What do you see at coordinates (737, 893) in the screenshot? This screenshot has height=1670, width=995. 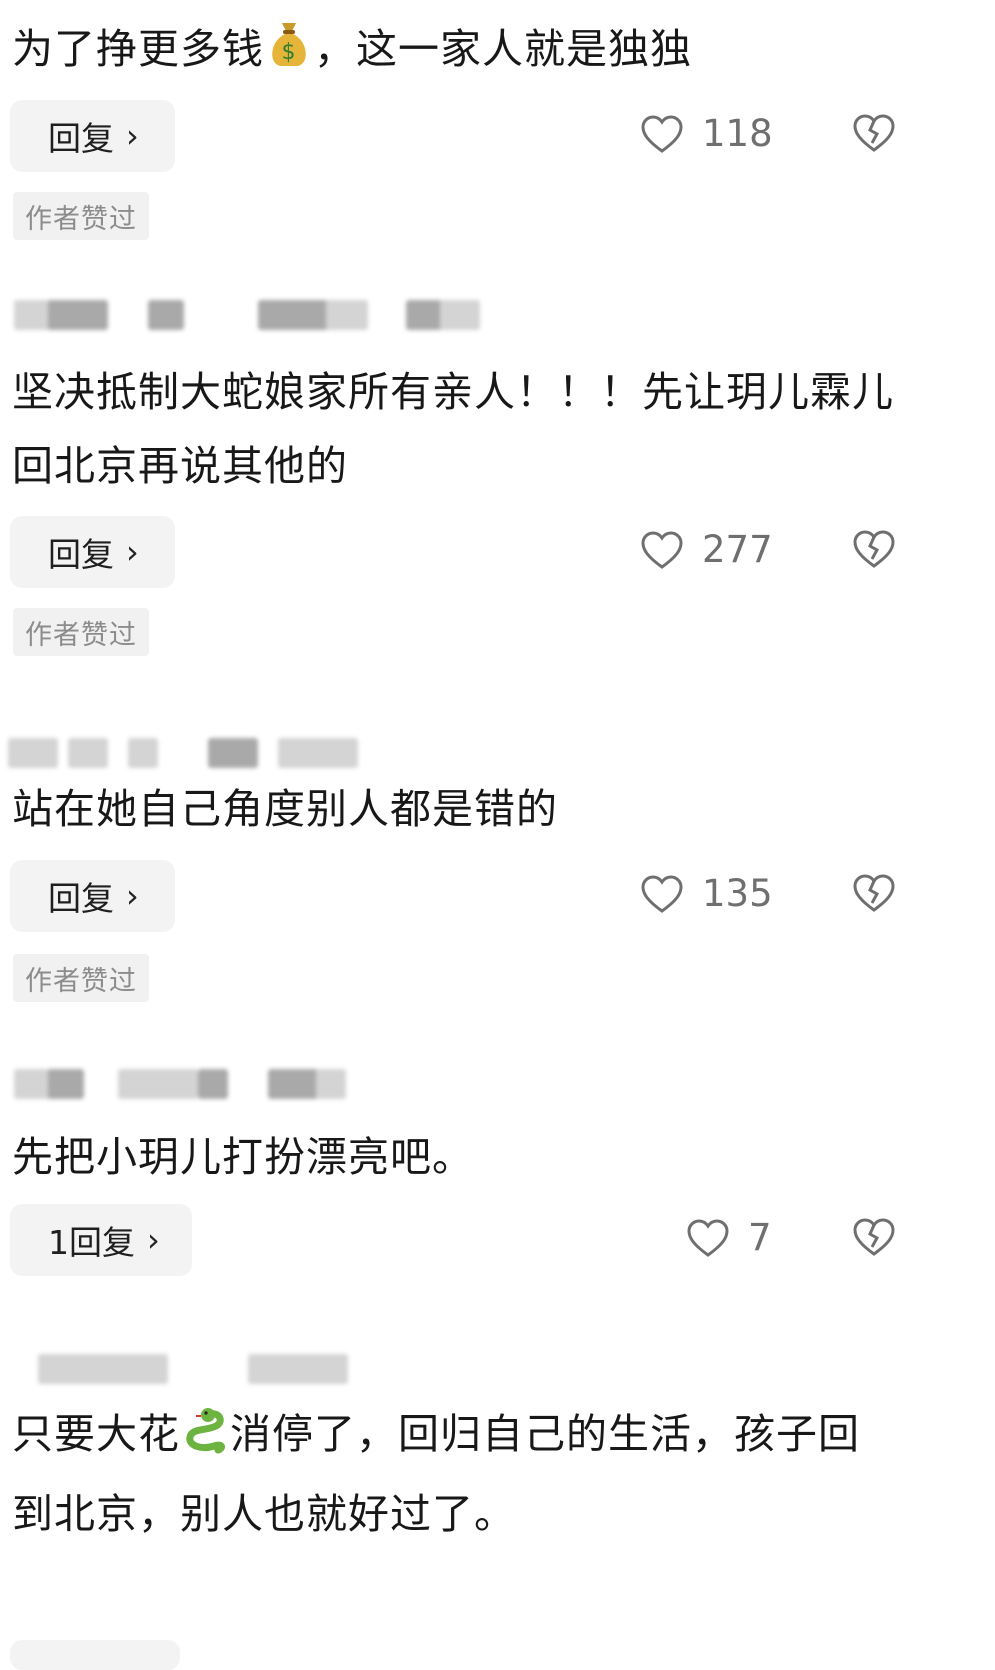 I see `like-count: 135` at bounding box center [737, 893].